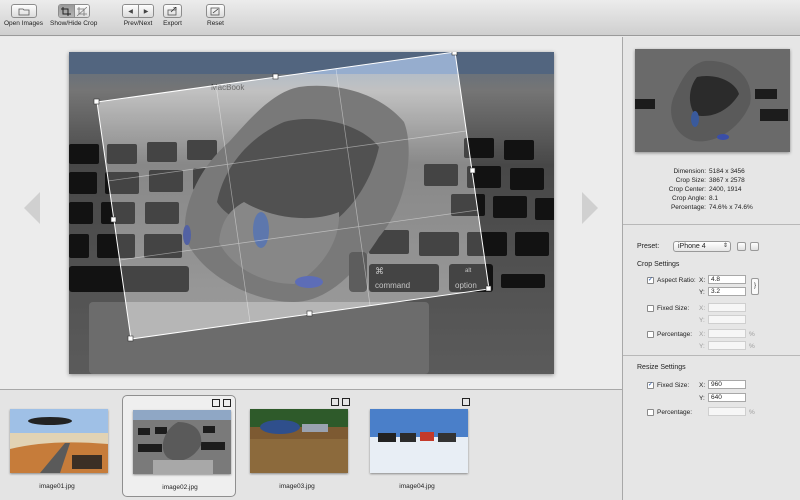 The width and height of the screenshot is (800, 500). I want to click on aspect-x-label: X:, so click(702, 280).